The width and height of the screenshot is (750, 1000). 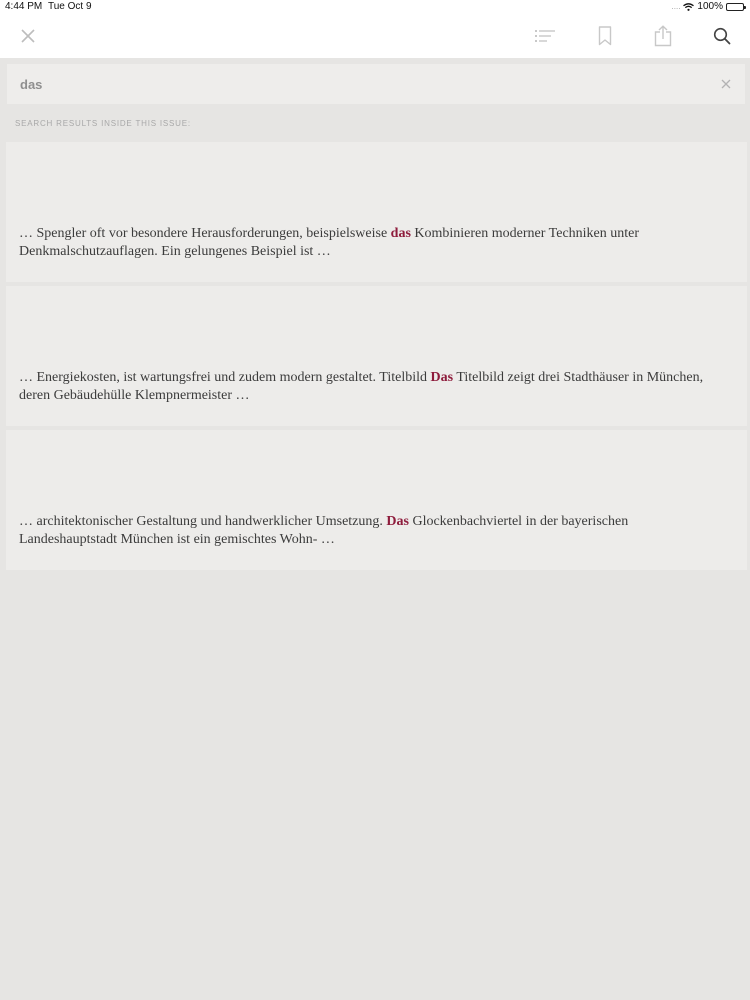 I want to click on battery-icon, so click(x=736, y=6).